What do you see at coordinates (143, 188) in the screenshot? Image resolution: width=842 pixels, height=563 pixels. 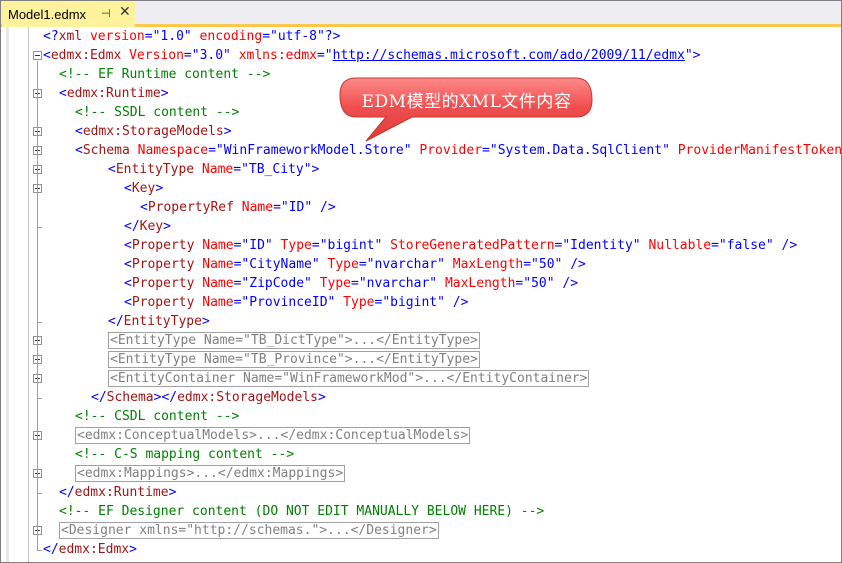 I see `code-token: Key` at bounding box center [143, 188].